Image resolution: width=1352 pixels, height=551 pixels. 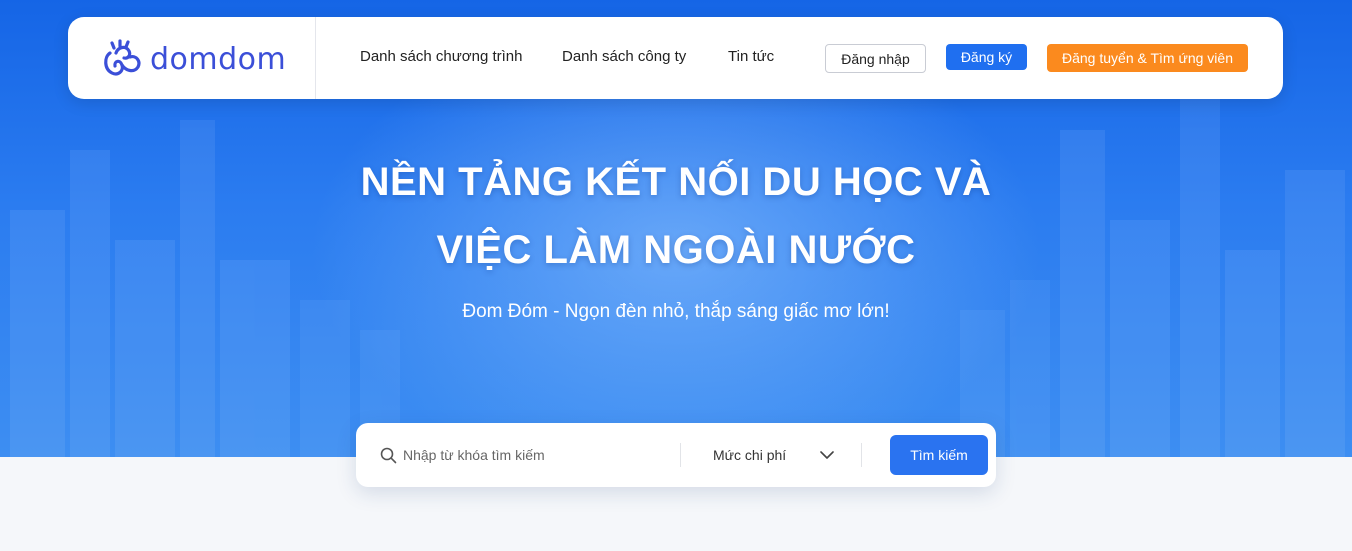 What do you see at coordinates (827, 454) in the screenshot?
I see `chevron-down-icon` at bounding box center [827, 454].